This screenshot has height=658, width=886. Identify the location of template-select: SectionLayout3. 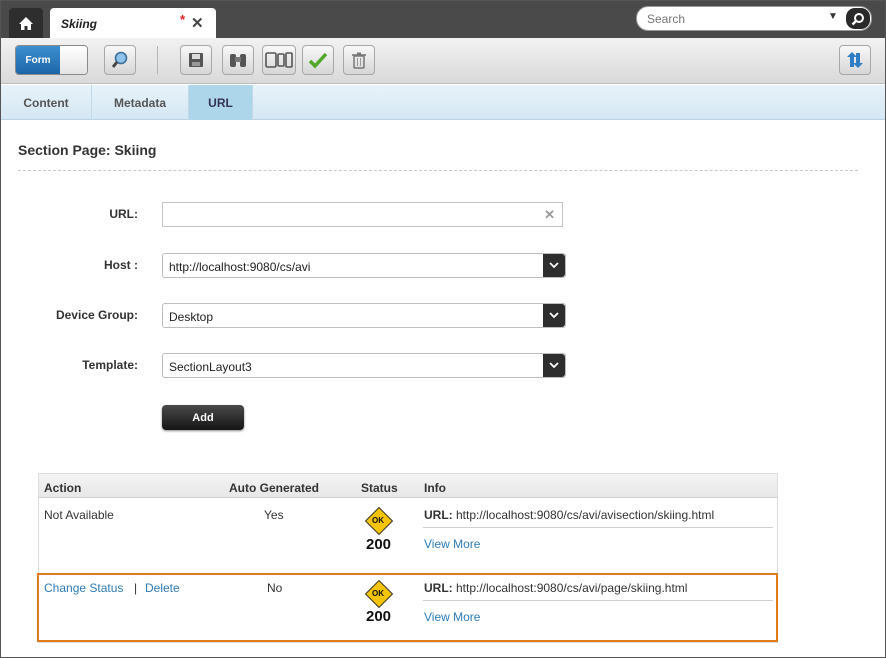
(364, 365).